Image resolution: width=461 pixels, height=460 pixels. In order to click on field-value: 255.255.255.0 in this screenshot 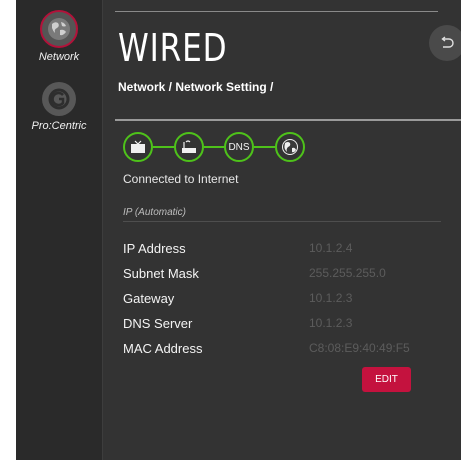, I will do `click(347, 273)`.